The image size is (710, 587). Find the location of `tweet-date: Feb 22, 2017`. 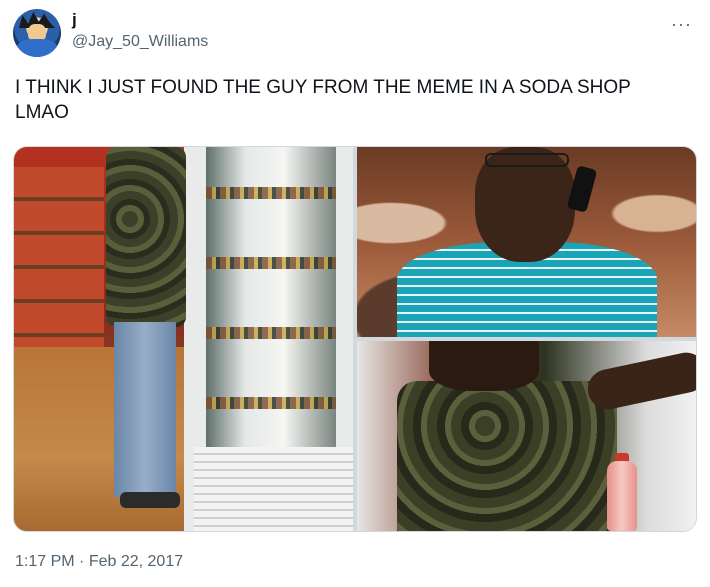

tweet-date: Feb 22, 2017 is located at coordinates (136, 561).